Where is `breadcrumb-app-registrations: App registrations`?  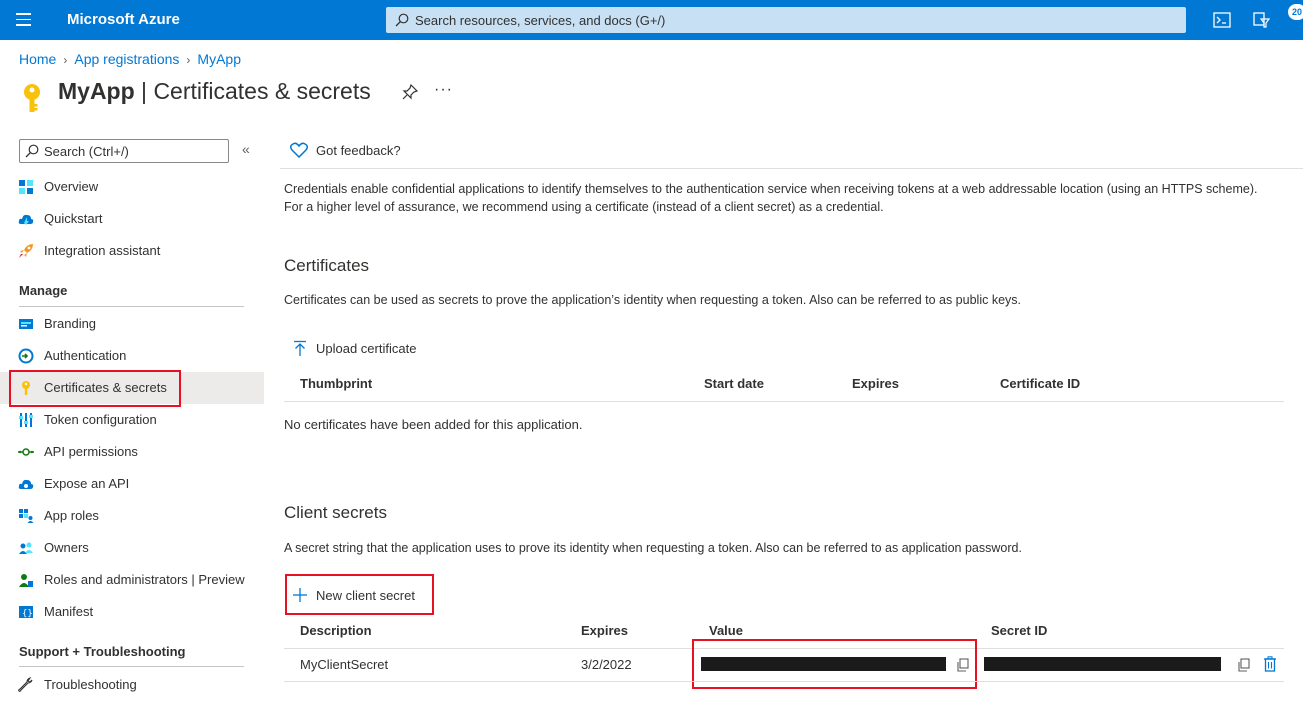 breadcrumb-app-registrations: App registrations is located at coordinates (126, 59).